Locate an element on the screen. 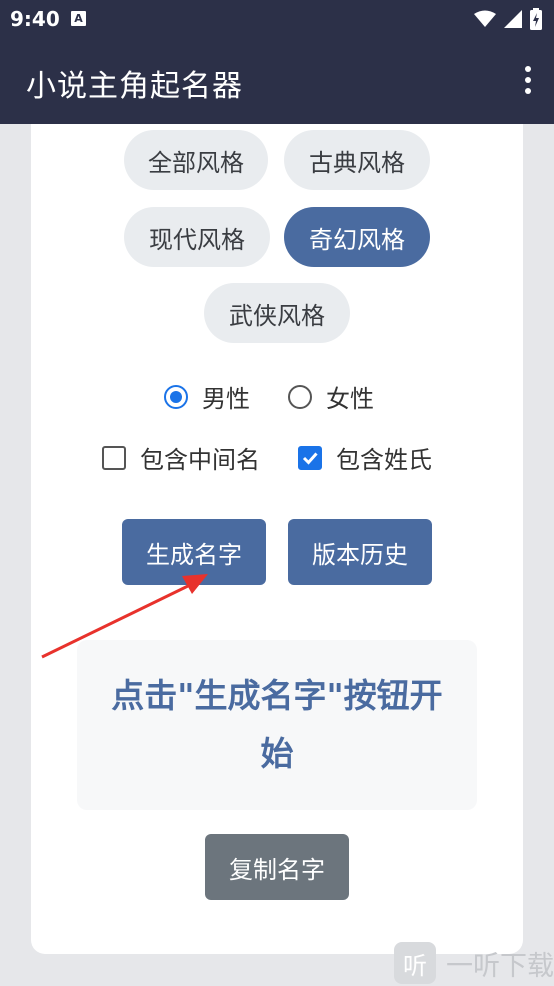  checkbox-middle-name: 包含中间名 is located at coordinates (181, 457).